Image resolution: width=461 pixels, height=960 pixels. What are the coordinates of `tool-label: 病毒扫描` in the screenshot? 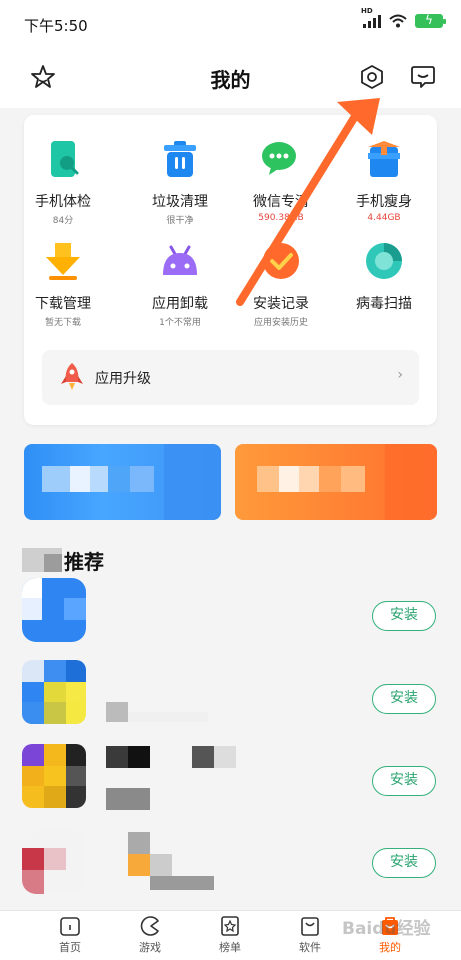 It's located at (384, 304).